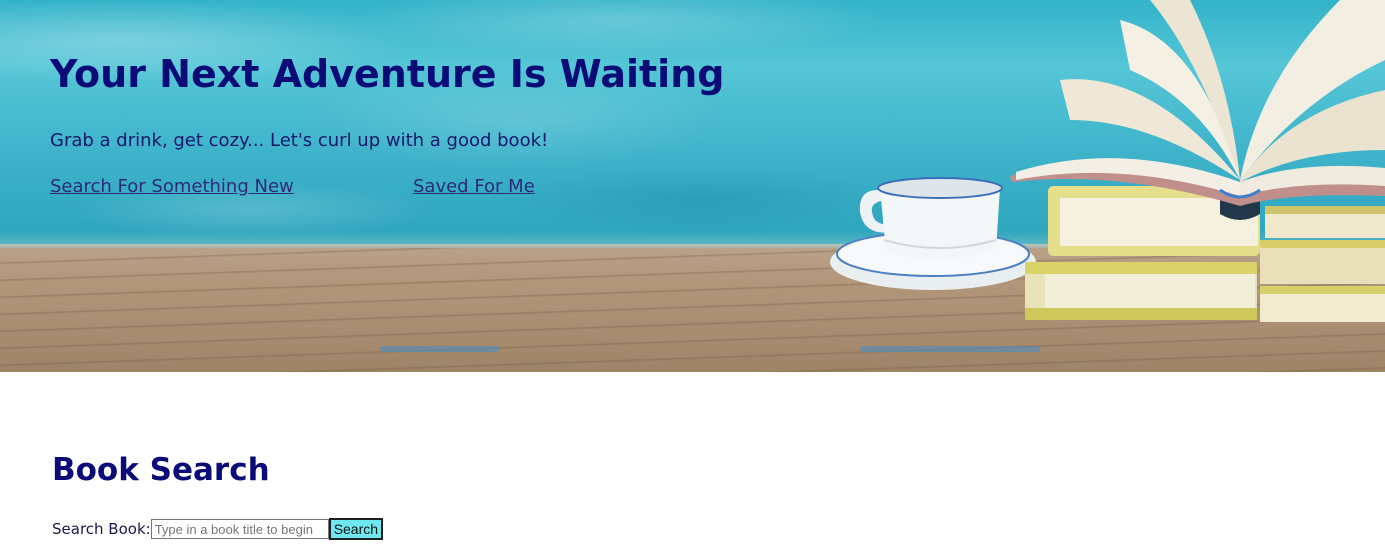  I want to click on hero-title: Your Next Adventure Is Waiting, so click(387, 74).